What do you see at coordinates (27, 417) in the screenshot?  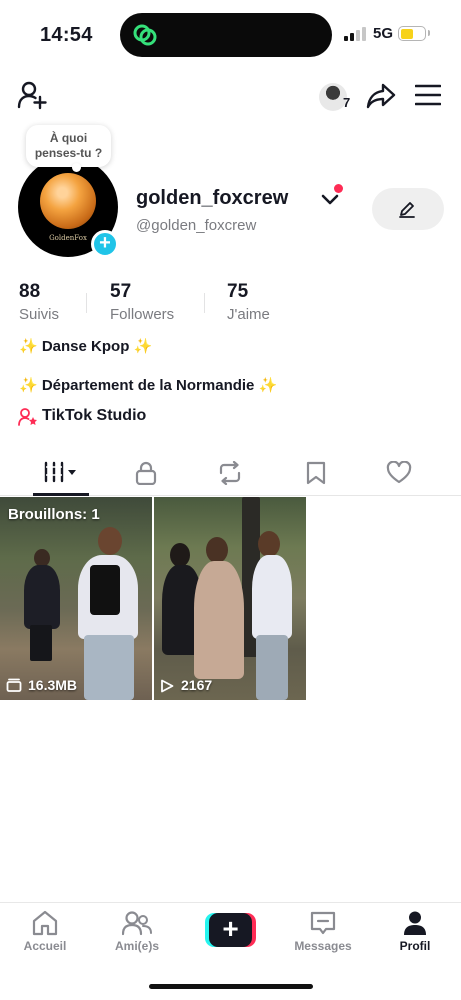 I see `creator-star-icon` at bounding box center [27, 417].